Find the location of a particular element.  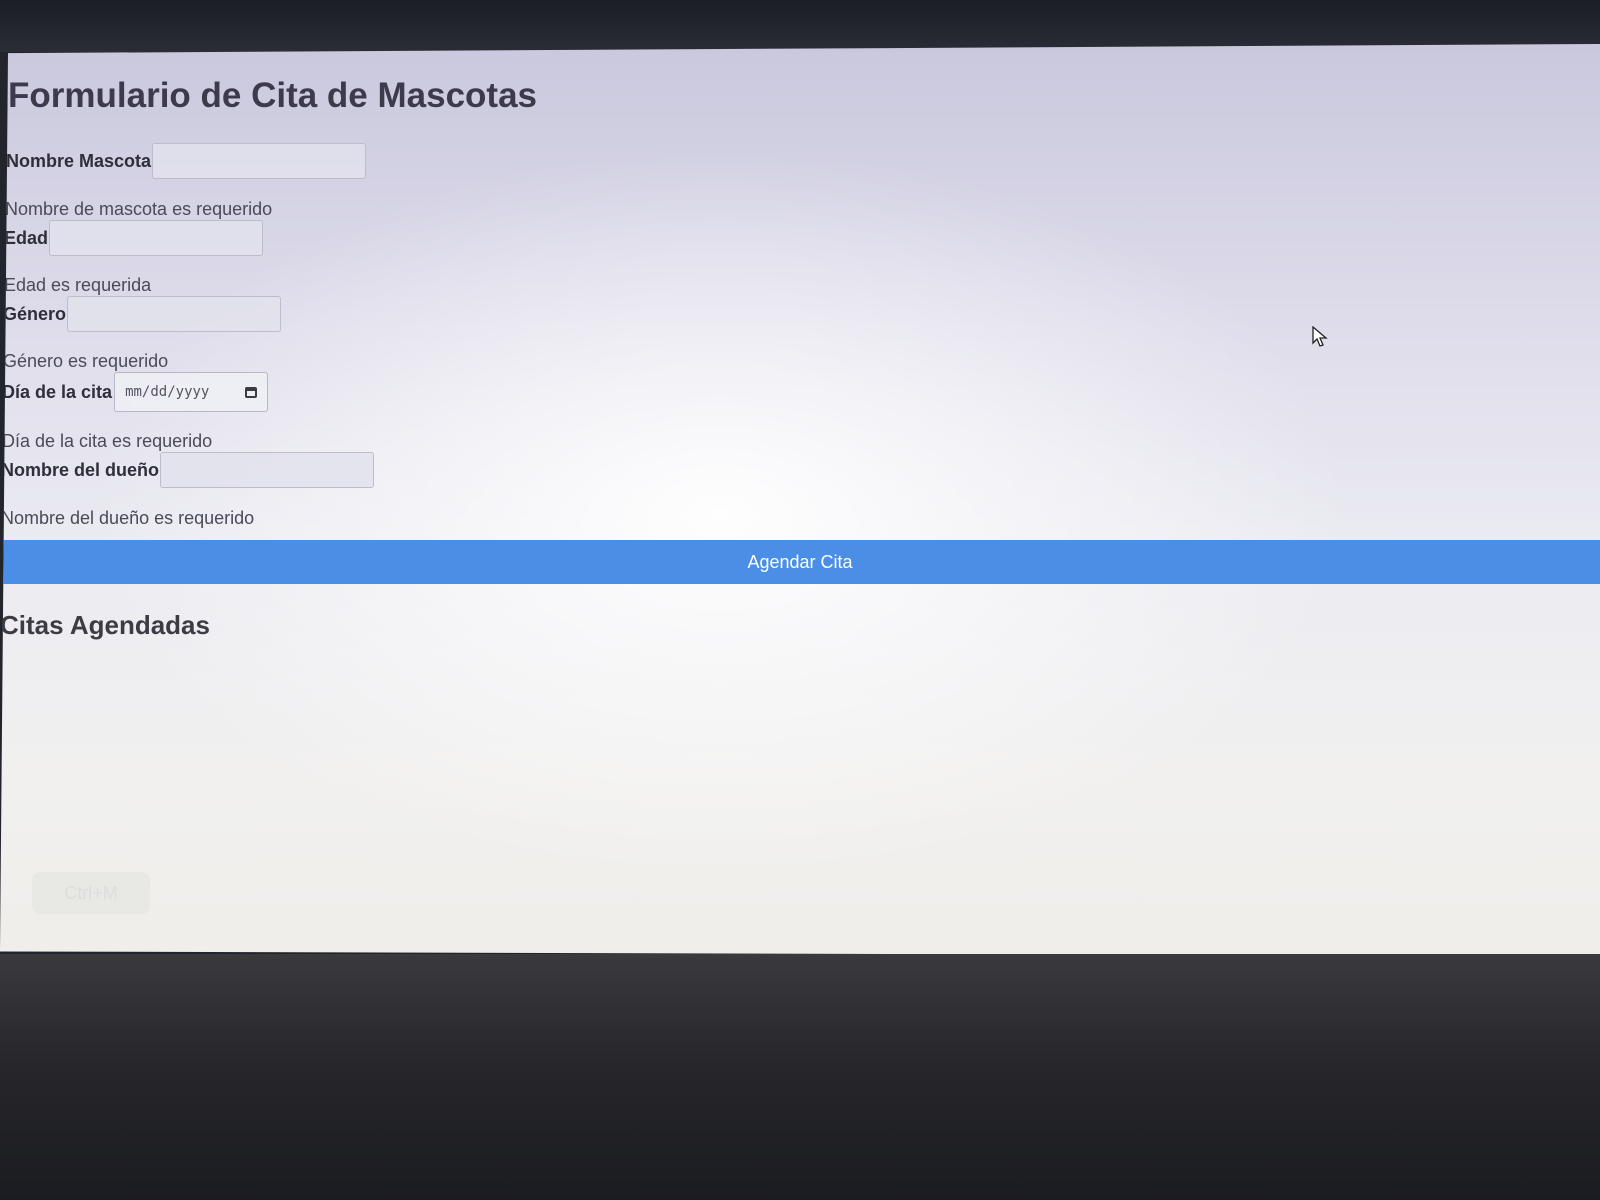

field-row-owner-name: Nombre del dueño is located at coordinates (188, 470).